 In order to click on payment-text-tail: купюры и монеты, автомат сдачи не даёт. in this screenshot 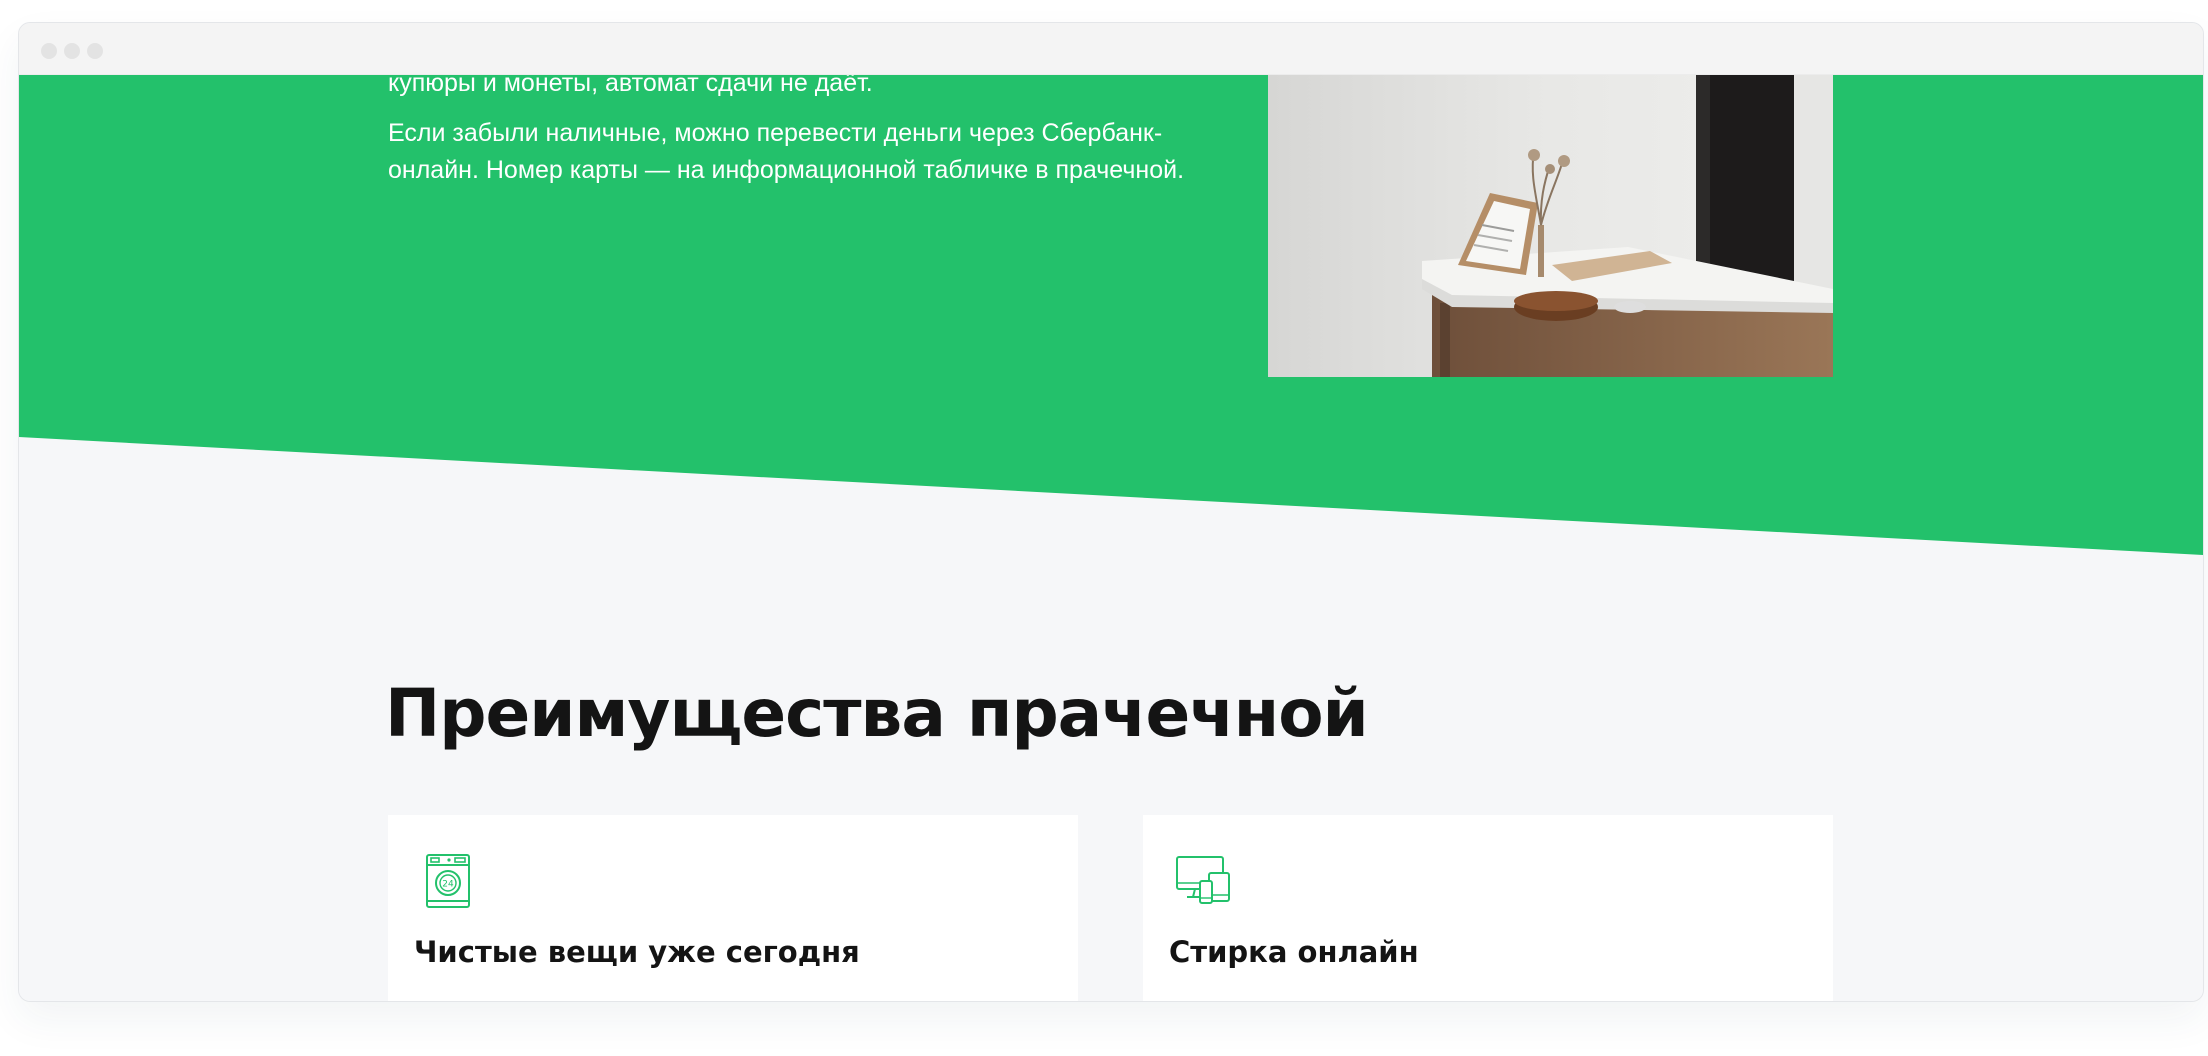, I will do `click(630, 86)`.